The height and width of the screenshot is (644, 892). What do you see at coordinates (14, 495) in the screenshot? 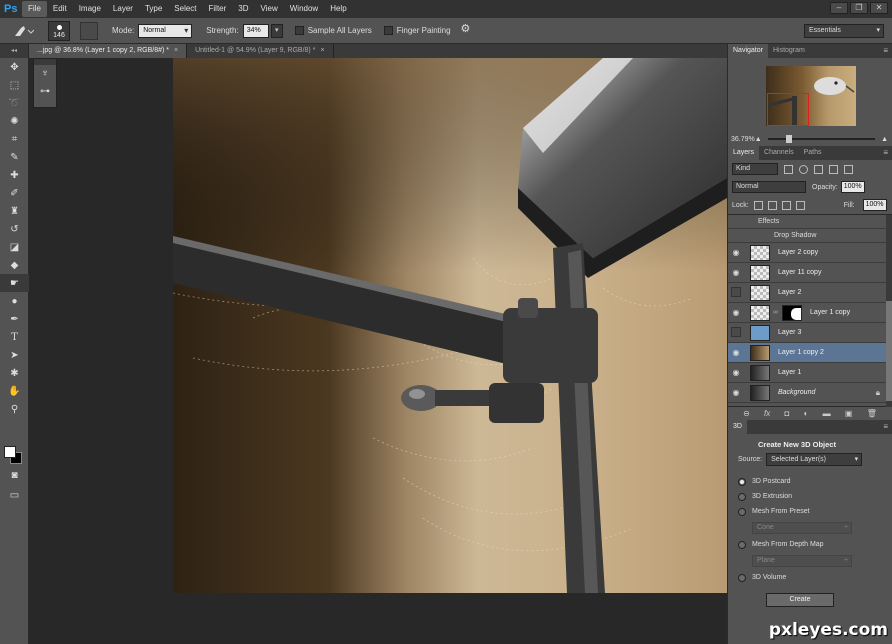
I see `screen-mode-icon: ▭` at bounding box center [14, 495].